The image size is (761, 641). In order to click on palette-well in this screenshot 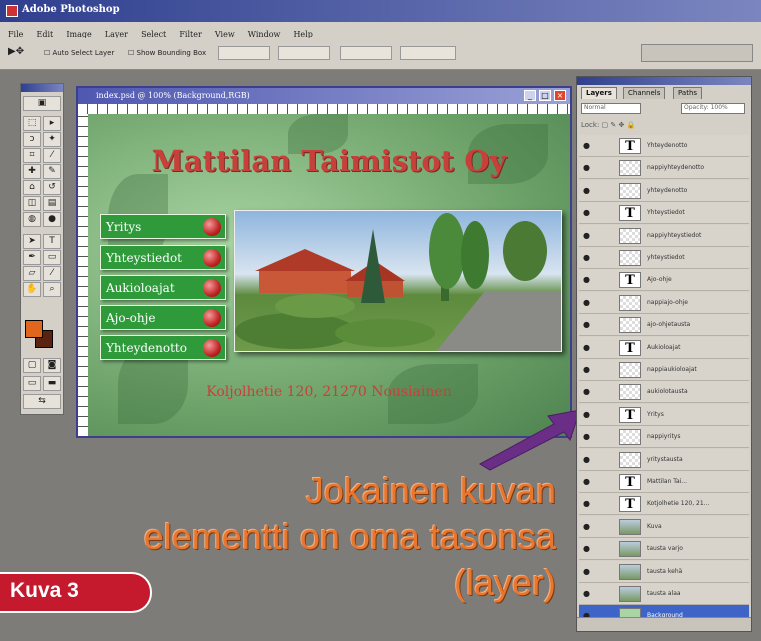, I will do `click(697, 53)`.